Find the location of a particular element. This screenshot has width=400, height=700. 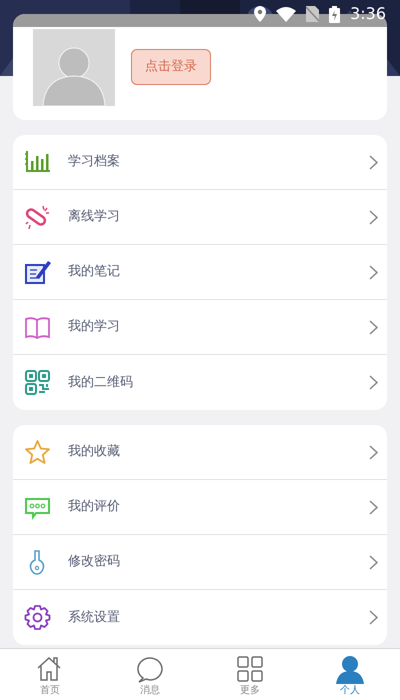

tab-bar-item: 首页 is located at coordinates (50, 674).